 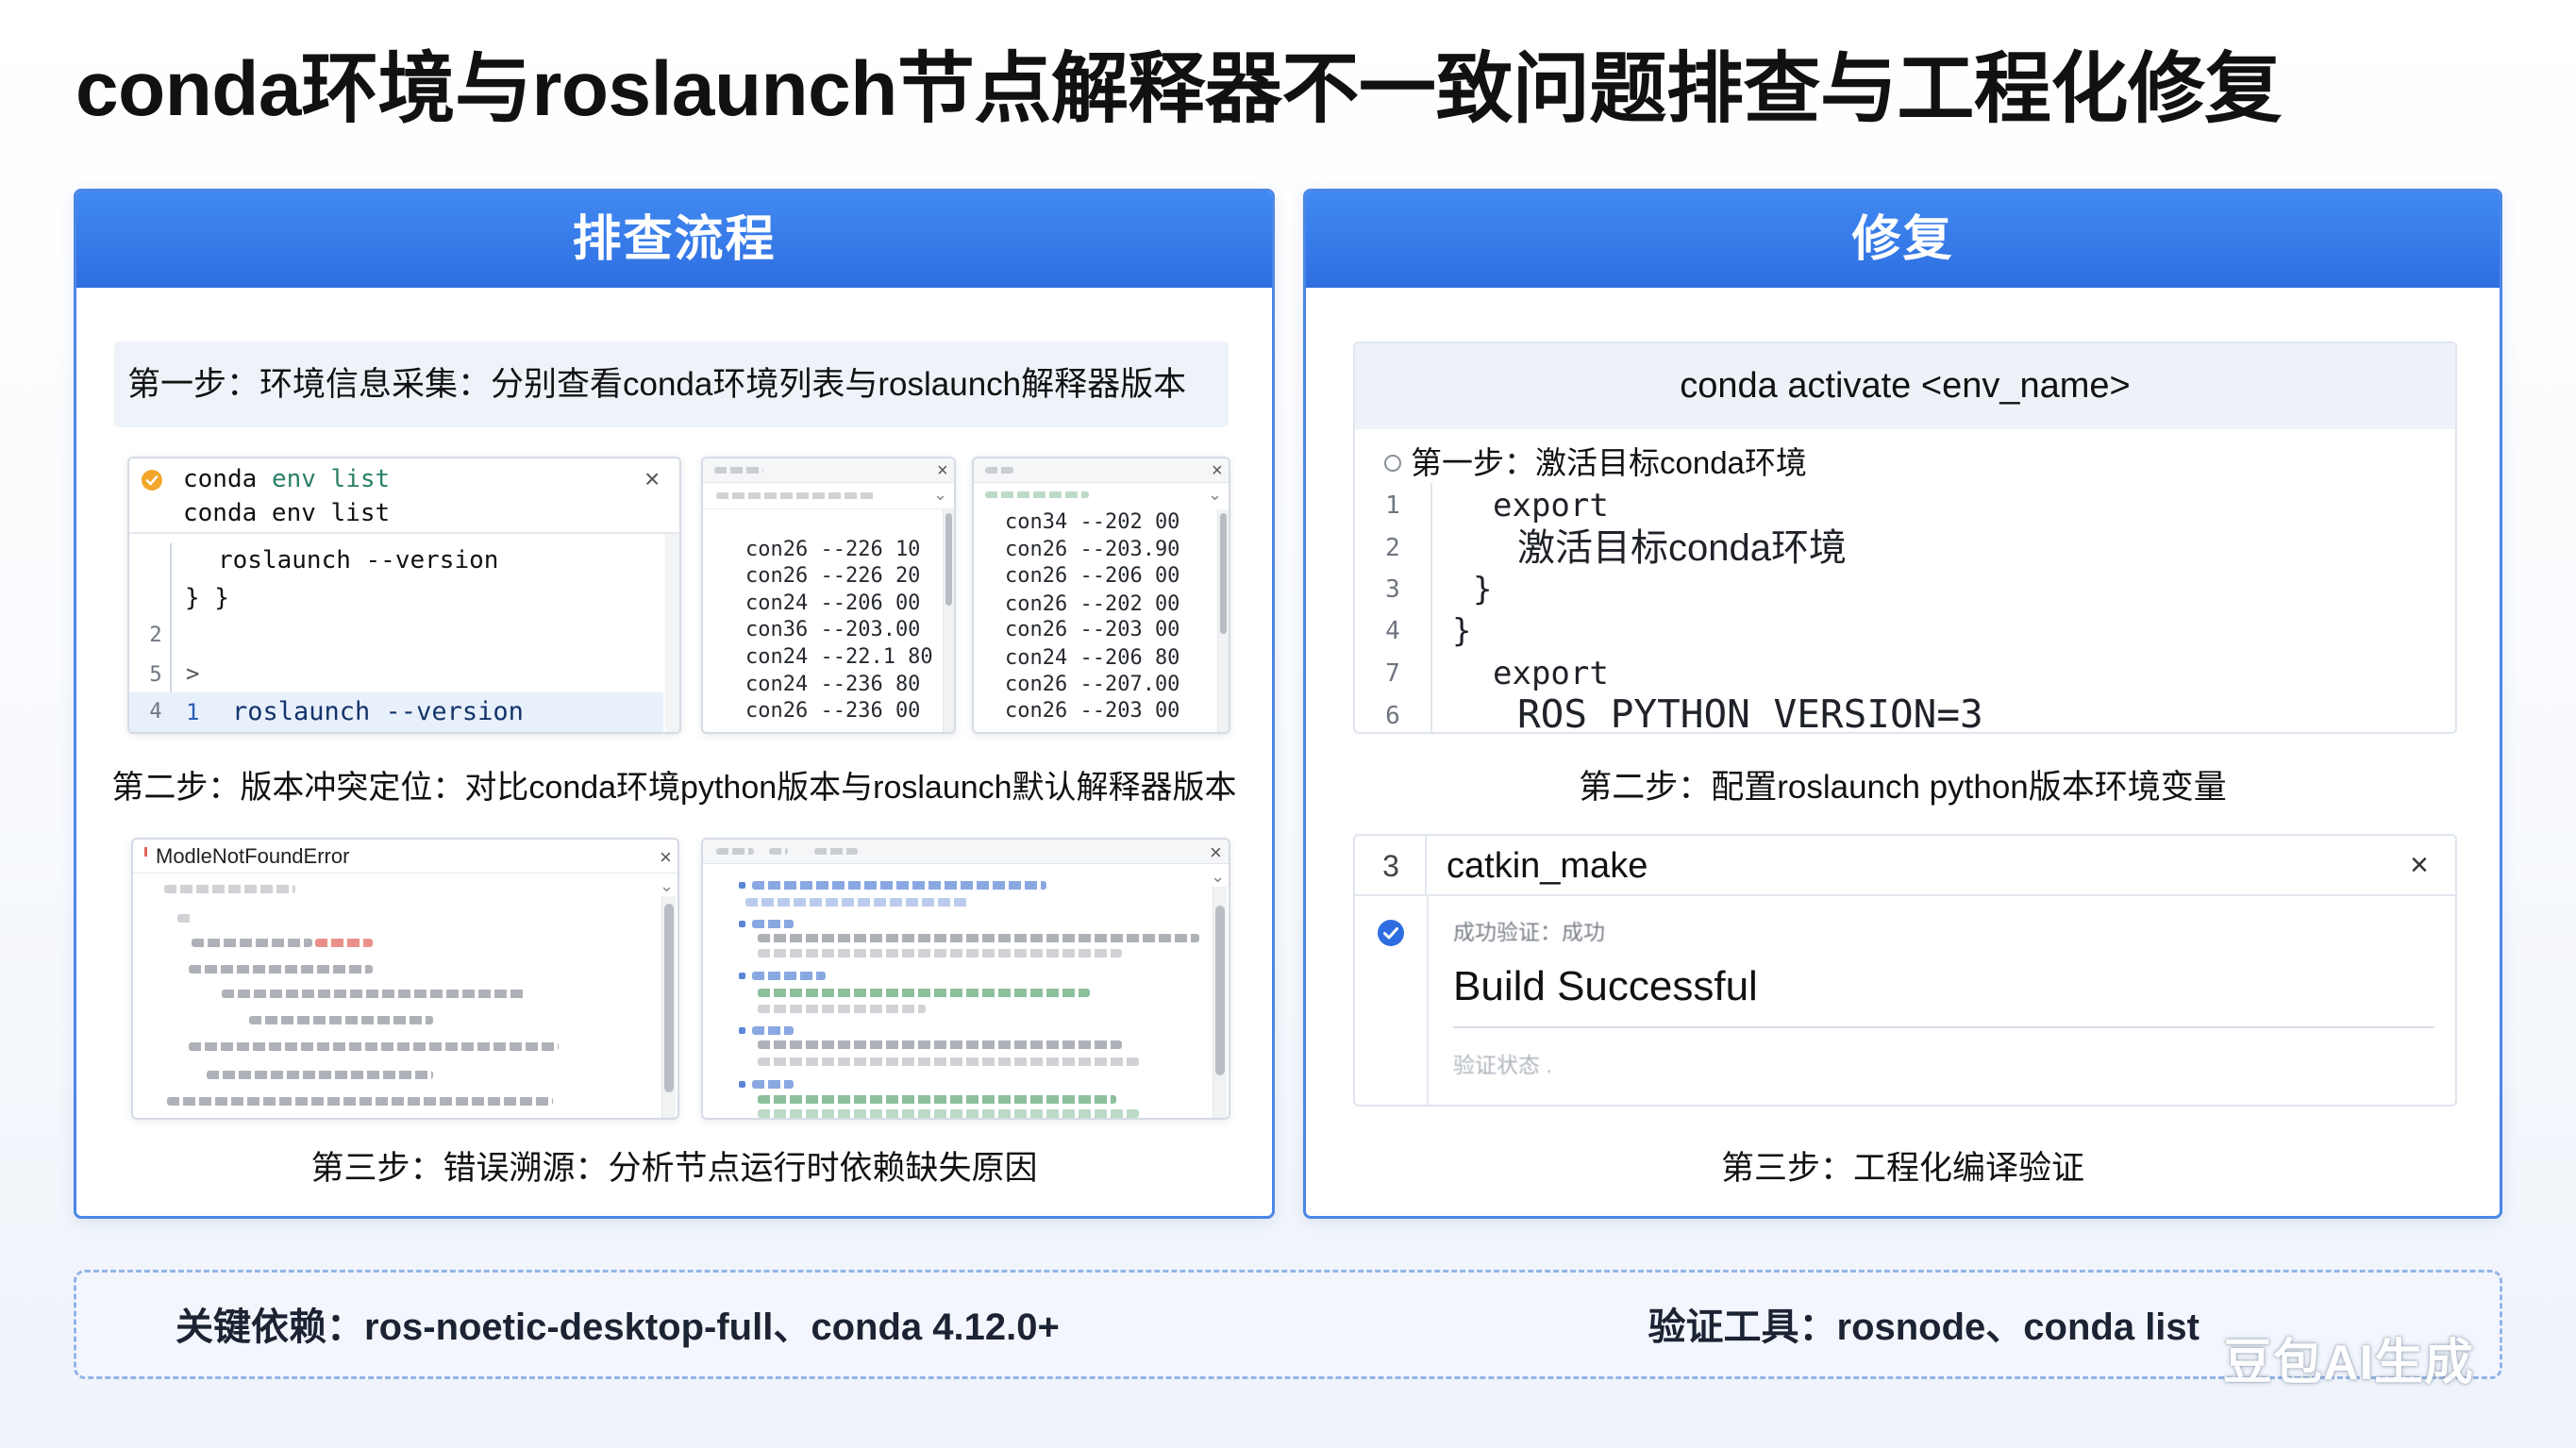 What do you see at coordinates (331, 479) in the screenshot?
I see `terminal-title-args: env list` at bounding box center [331, 479].